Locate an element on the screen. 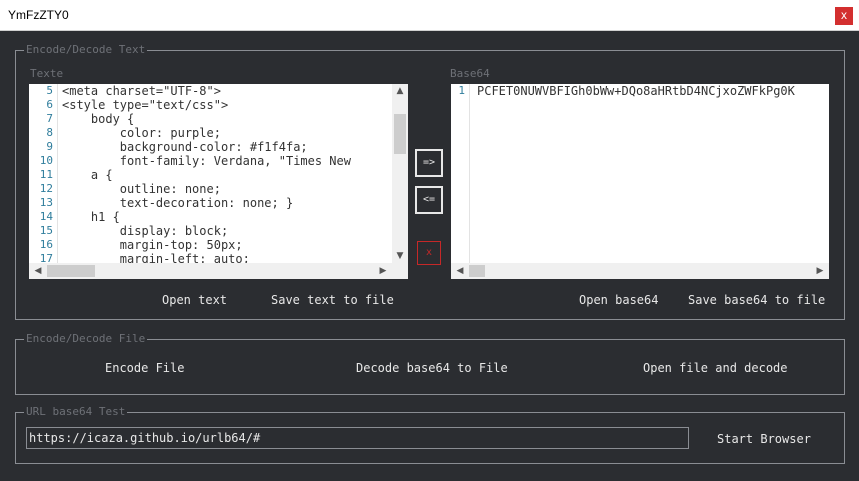  line-number: 16 is located at coordinates (46, 244).